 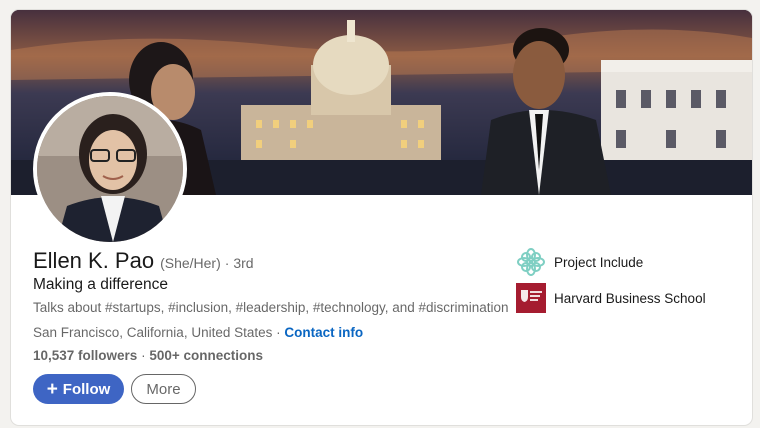 What do you see at coordinates (206, 355) in the screenshot?
I see `connections-count: 500+ connections` at bounding box center [206, 355].